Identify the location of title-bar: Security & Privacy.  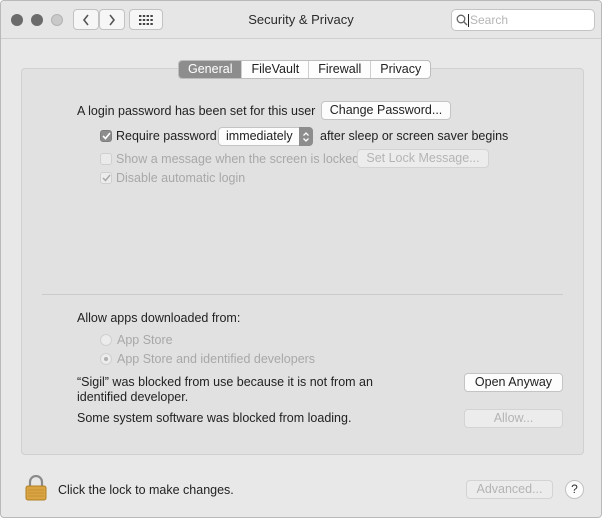
(301, 20).